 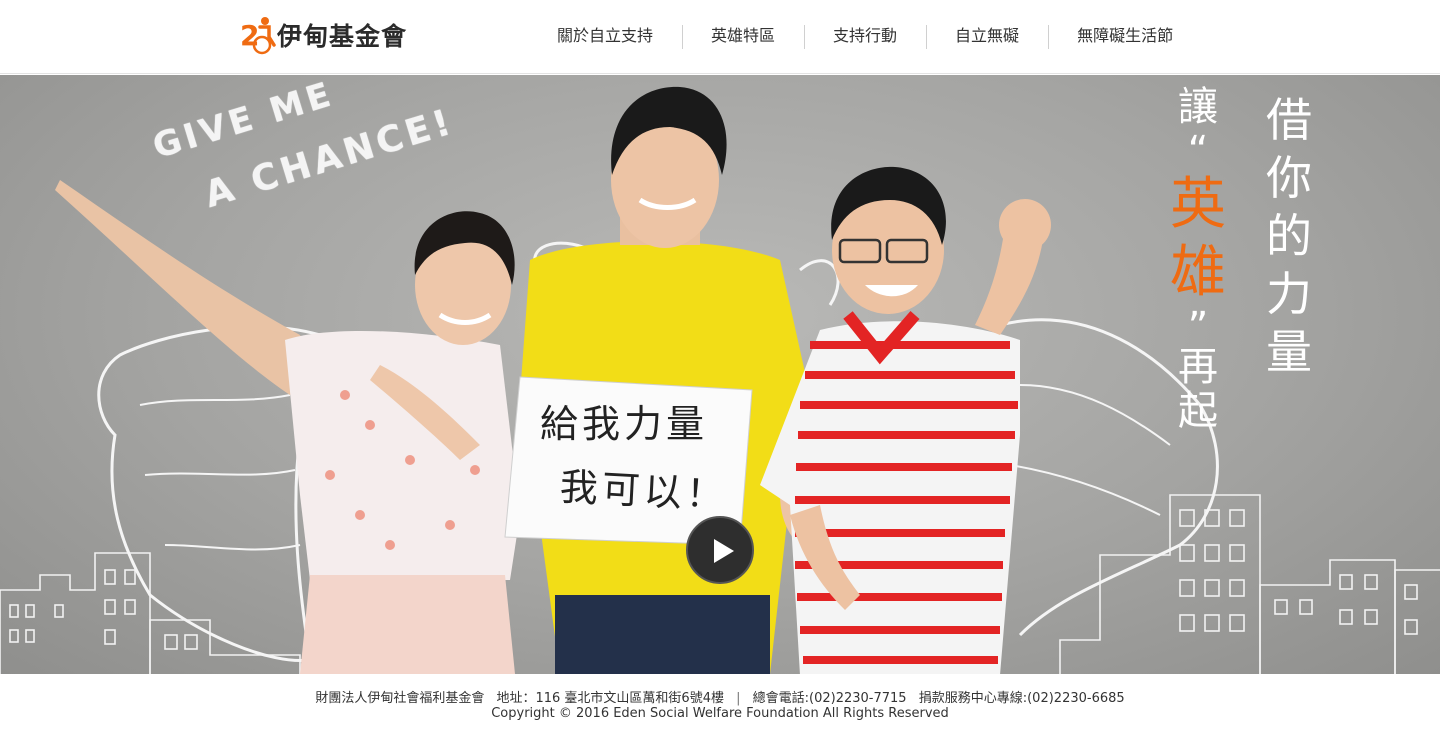 I want to click on brand-name: 伊甸基金會, so click(x=342, y=36).